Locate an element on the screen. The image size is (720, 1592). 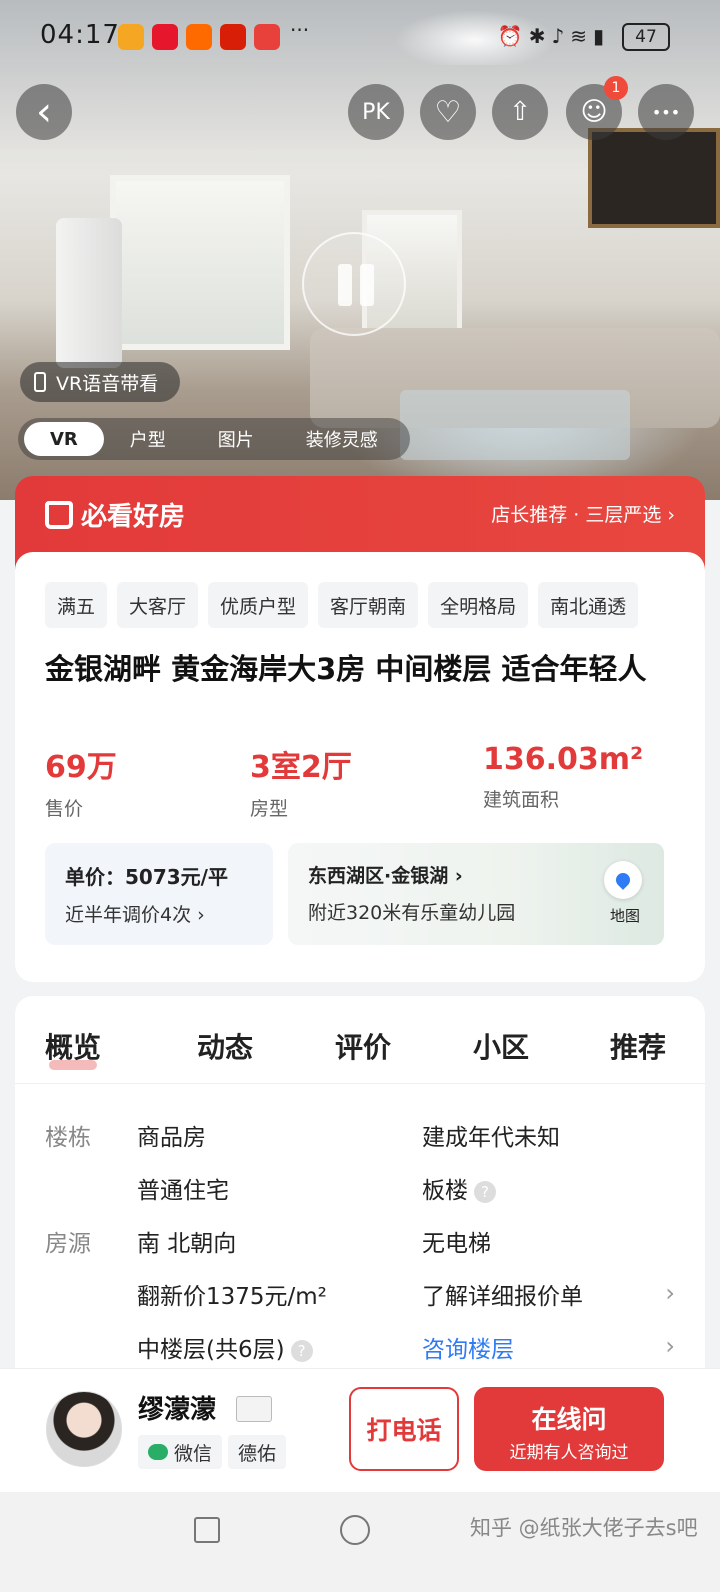
source-label: 房源 is located at coordinates (68, 1244).